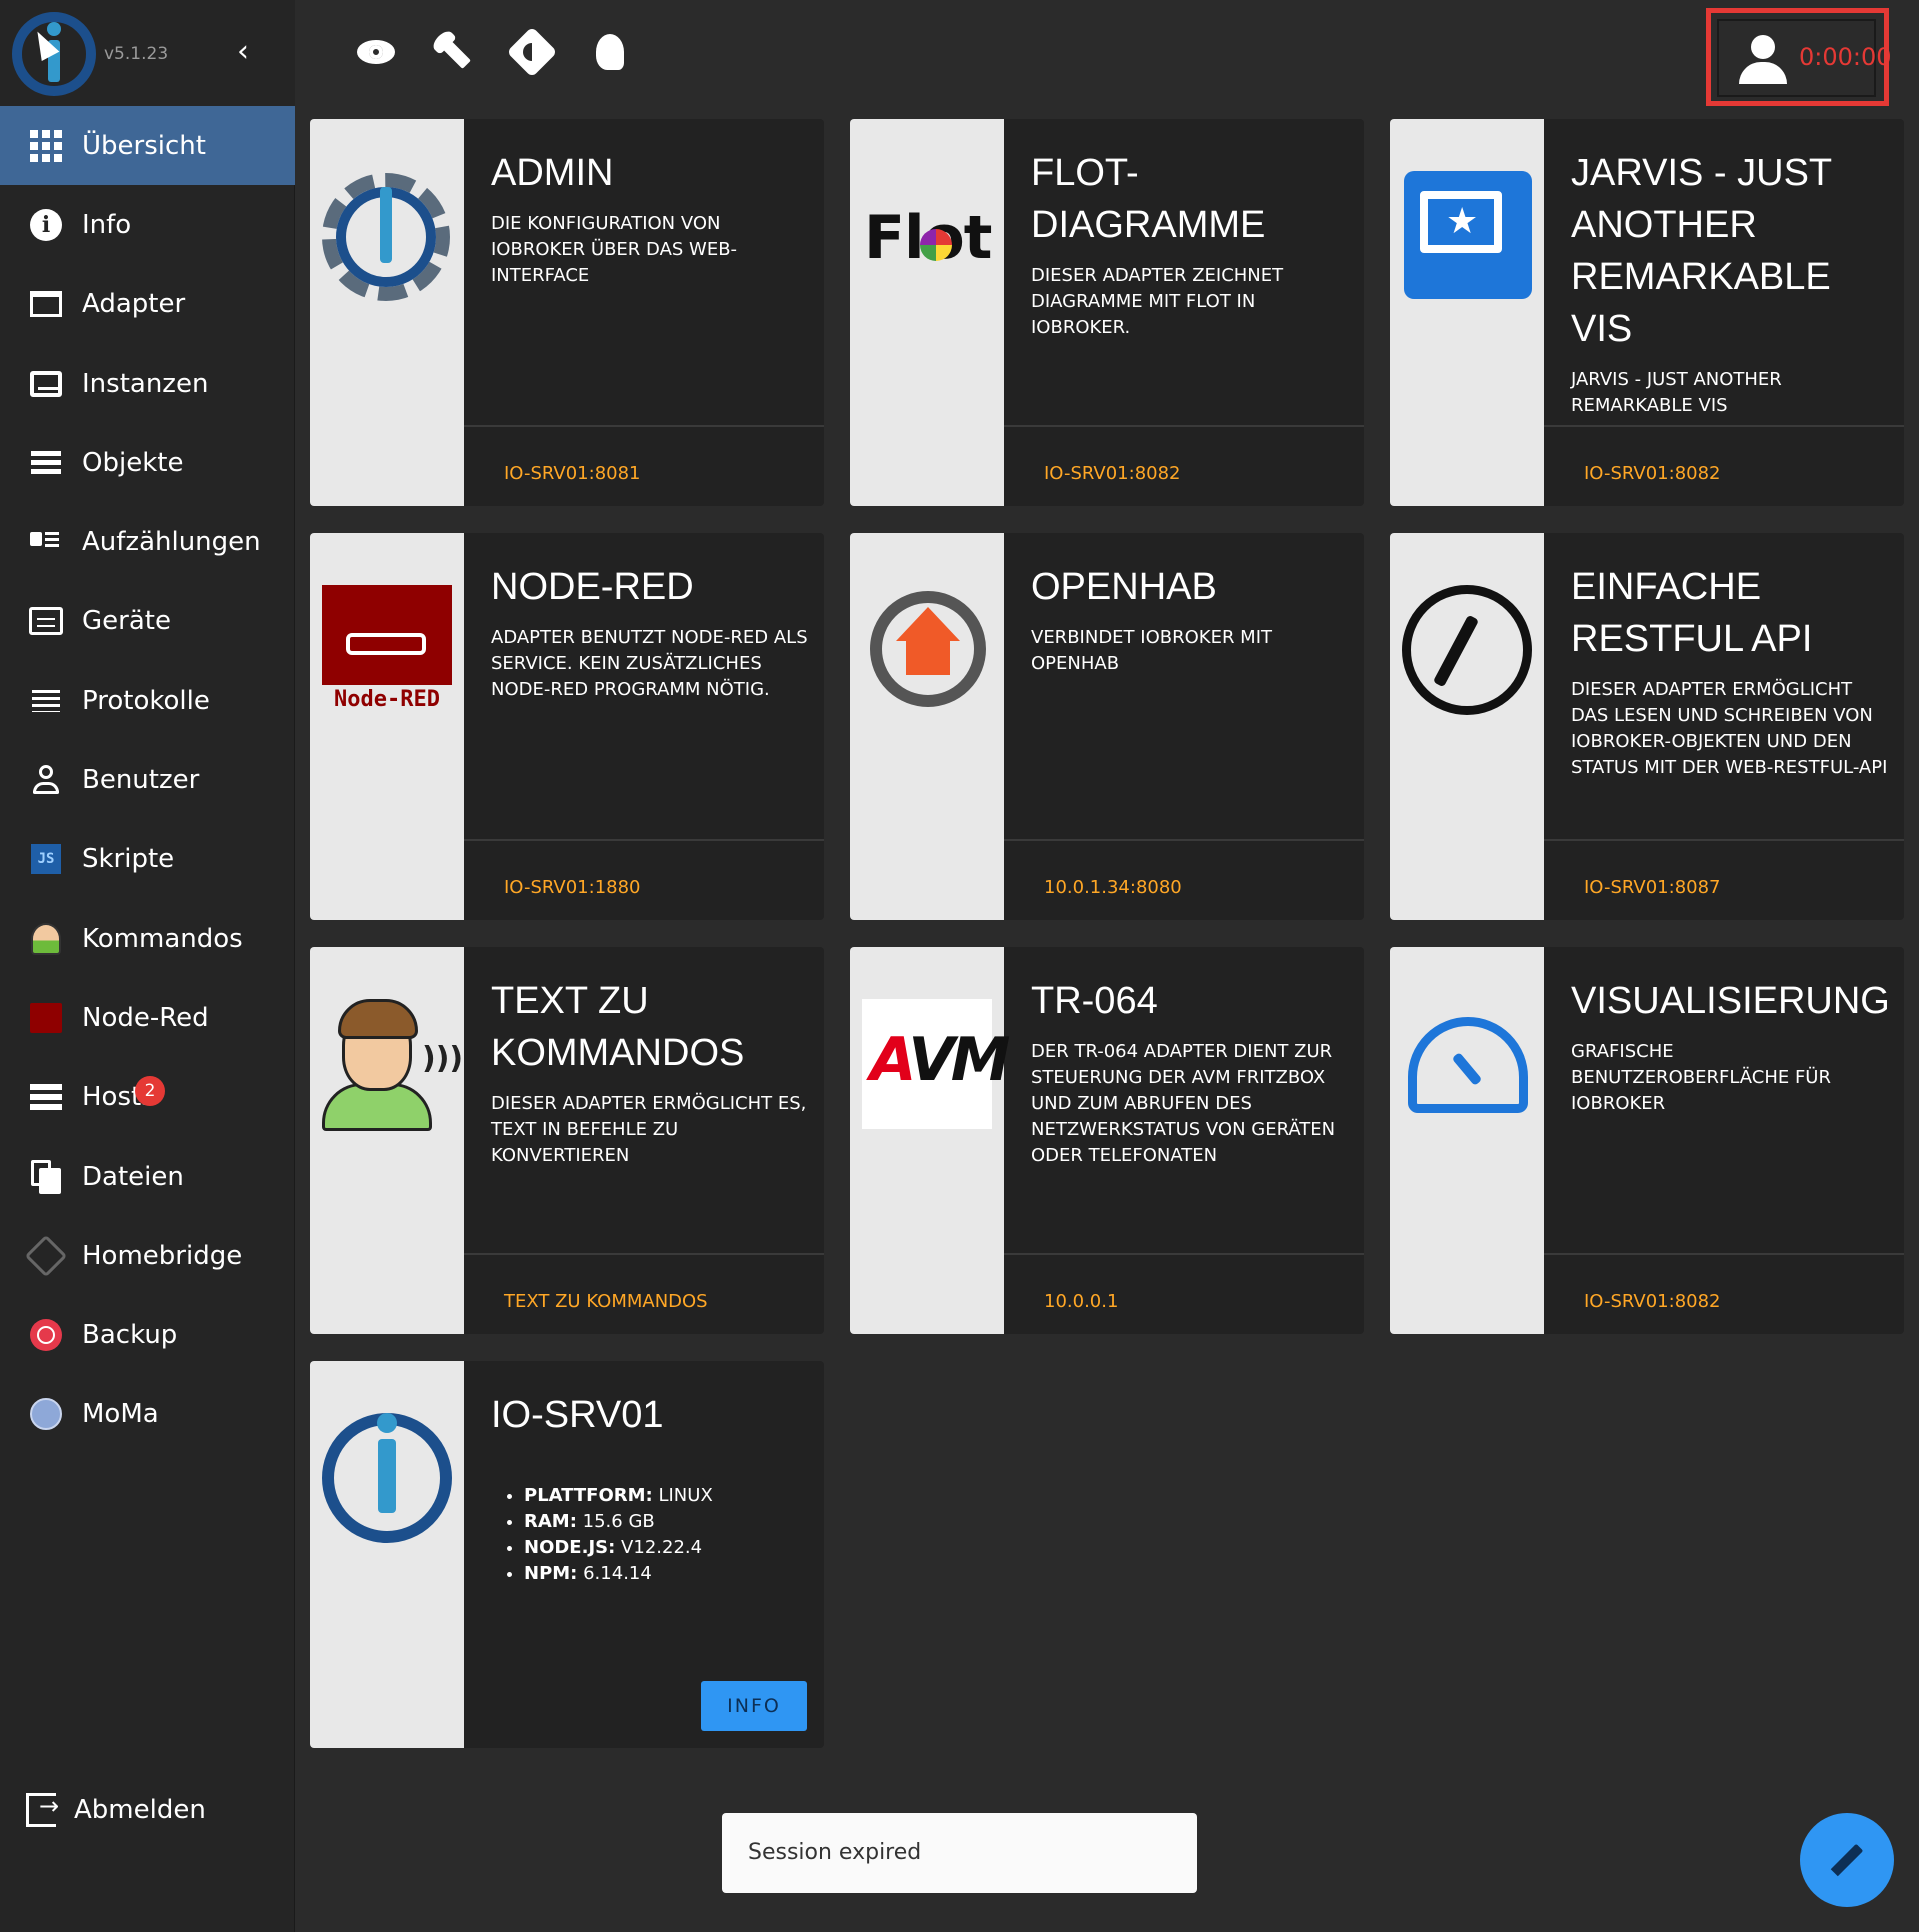 This screenshot has height=1932, width=1919. What do you see at coordinates (141, 780) in the screenshot?
I see `sidebar-item-label: Benutzer` at bounding box center [141, 780].